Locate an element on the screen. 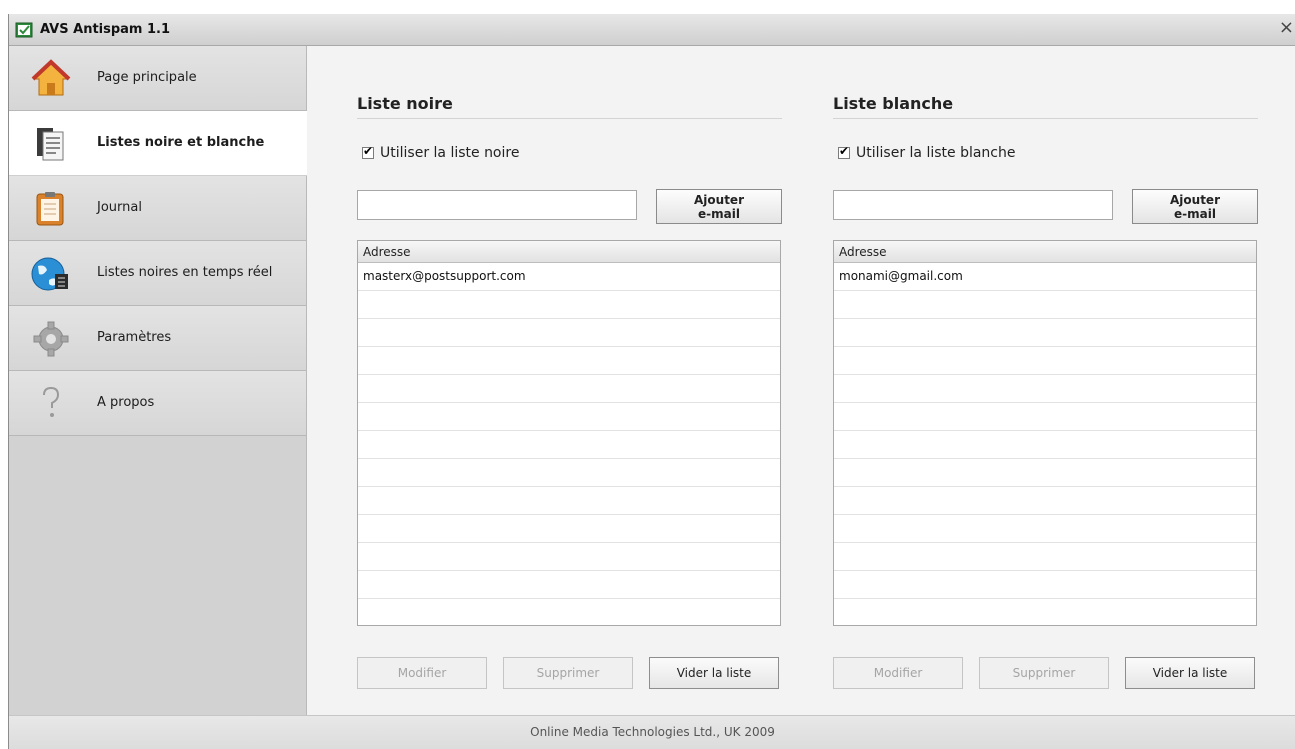  sidebar-item-label: Listes noires en temps réel is located at coordinates (185, 272).